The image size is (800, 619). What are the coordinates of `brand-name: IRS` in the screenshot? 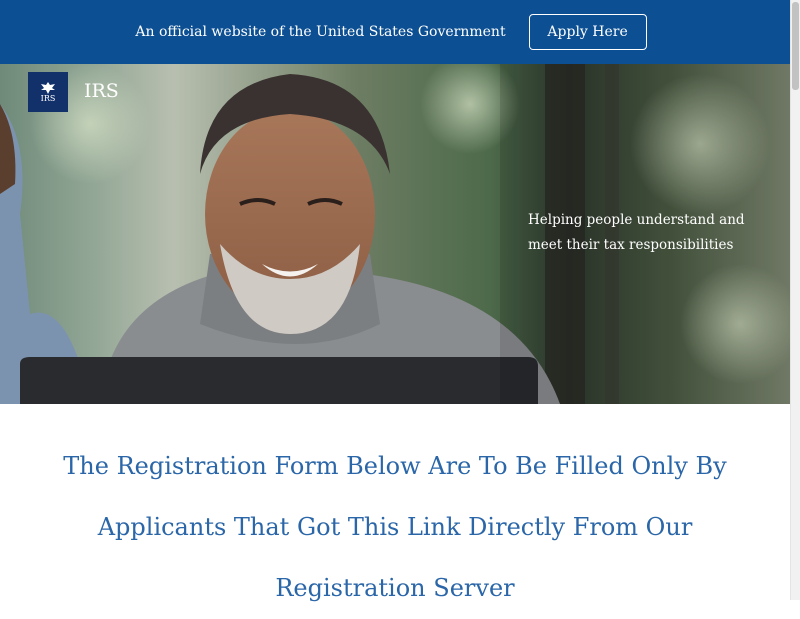 It's located at (101, 91).